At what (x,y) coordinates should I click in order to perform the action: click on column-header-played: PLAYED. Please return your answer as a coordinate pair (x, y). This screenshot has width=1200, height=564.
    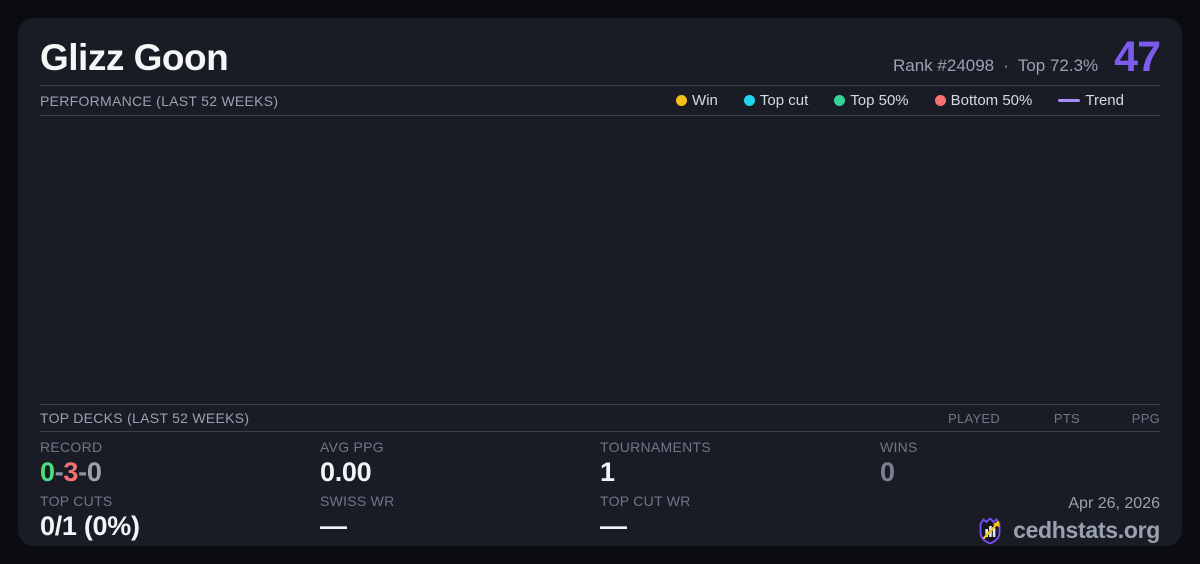
    Looking at the image, I should click on (974, 418).